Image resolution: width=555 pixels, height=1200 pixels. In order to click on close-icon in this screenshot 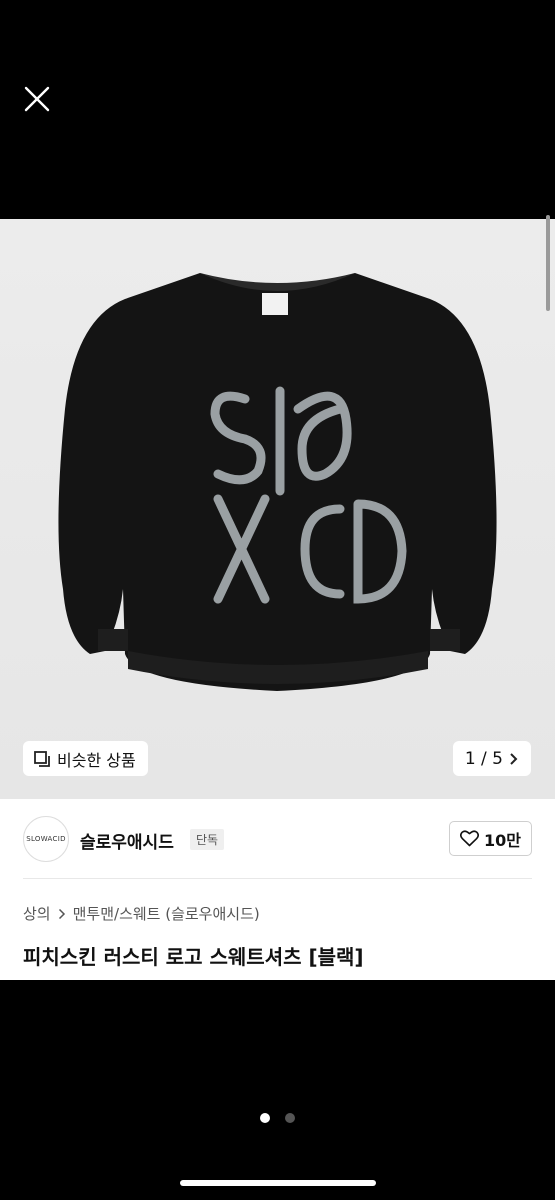, I will do `click(37, 99)`.